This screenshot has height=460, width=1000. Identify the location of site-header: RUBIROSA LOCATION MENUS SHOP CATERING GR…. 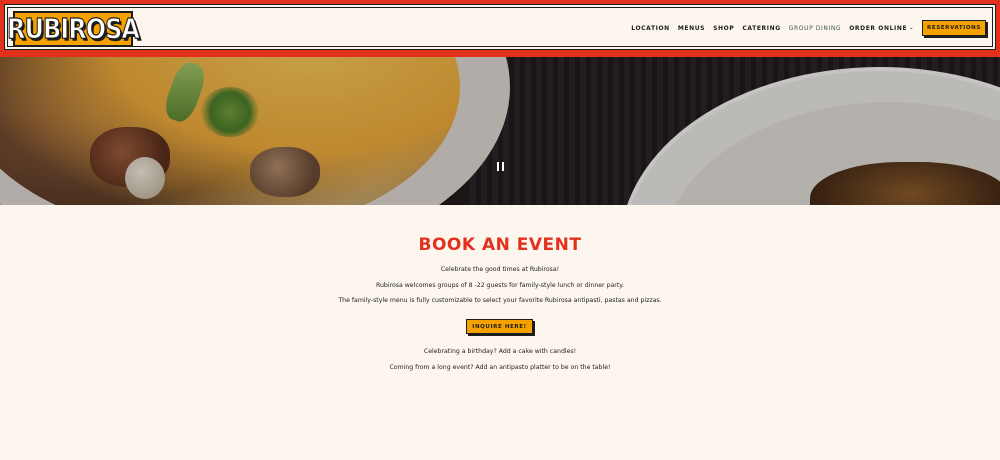
(500, 28).